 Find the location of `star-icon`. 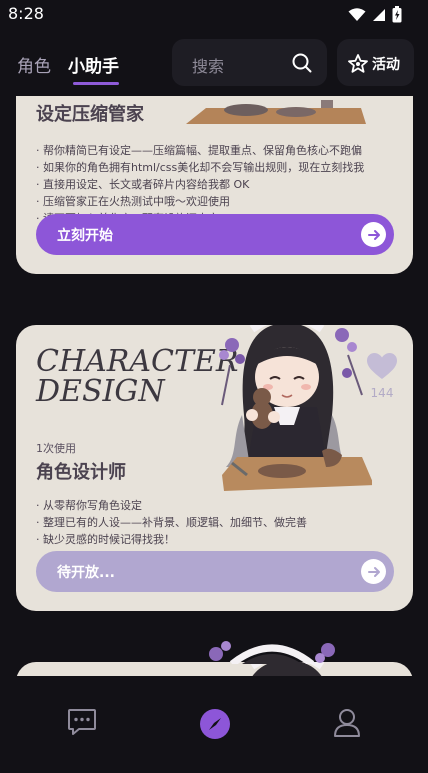

star-icon is located at coordinates (358, 63).